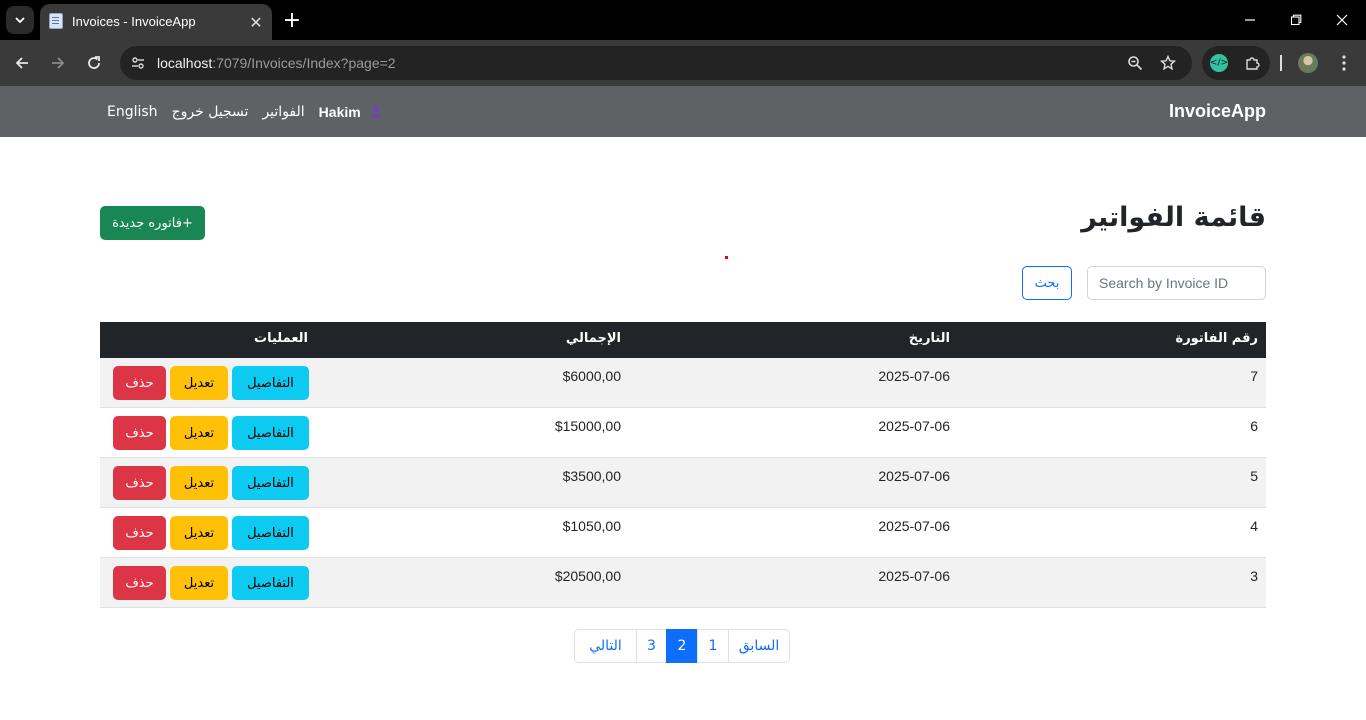 Image resolution: width=1366 pixels, height=720 pixels. What do you see at coordinates (1254, 426) in the screenshot?
I see `invoice-id: 6` at bounding box center [1254, 426].